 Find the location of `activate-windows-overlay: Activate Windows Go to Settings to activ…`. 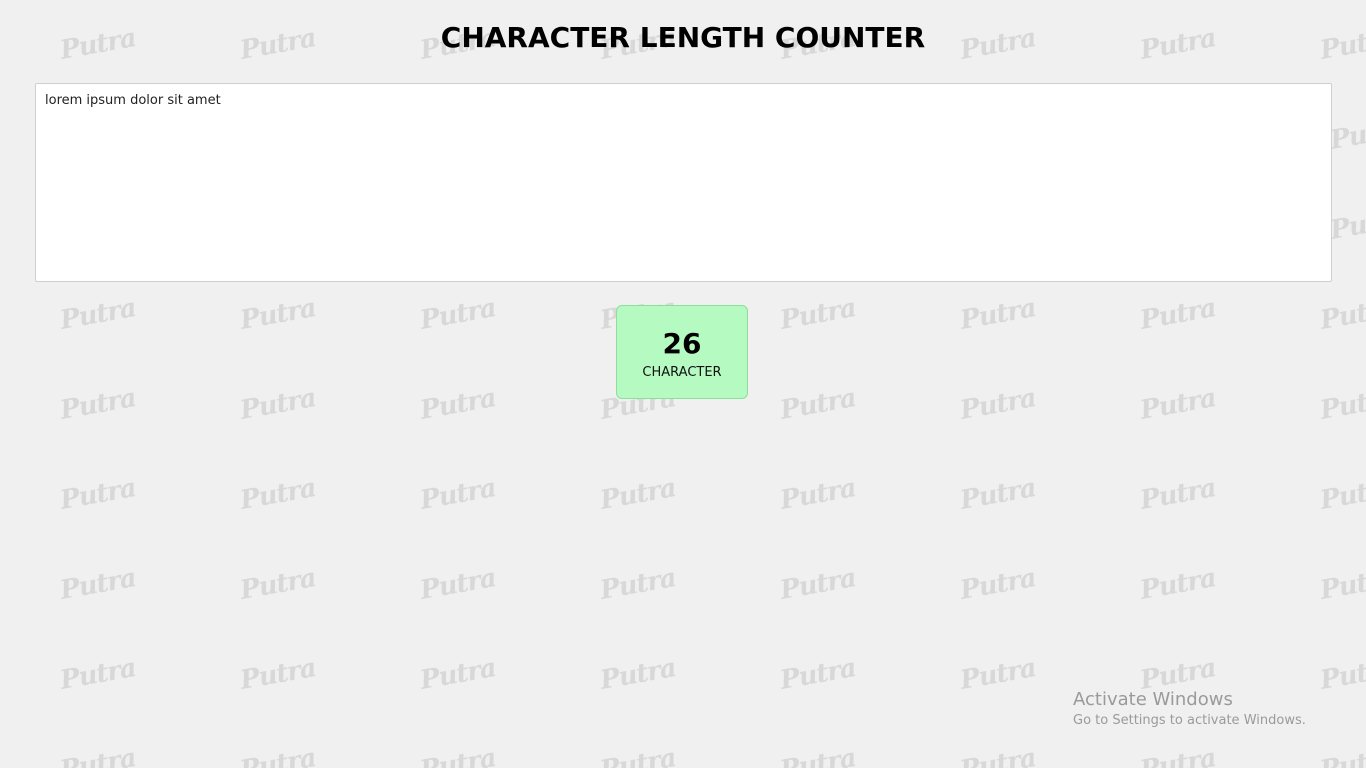

activate-windows-overlay: Activate Windows Go to Settings to activ… is located at coordinates (1189, 709).